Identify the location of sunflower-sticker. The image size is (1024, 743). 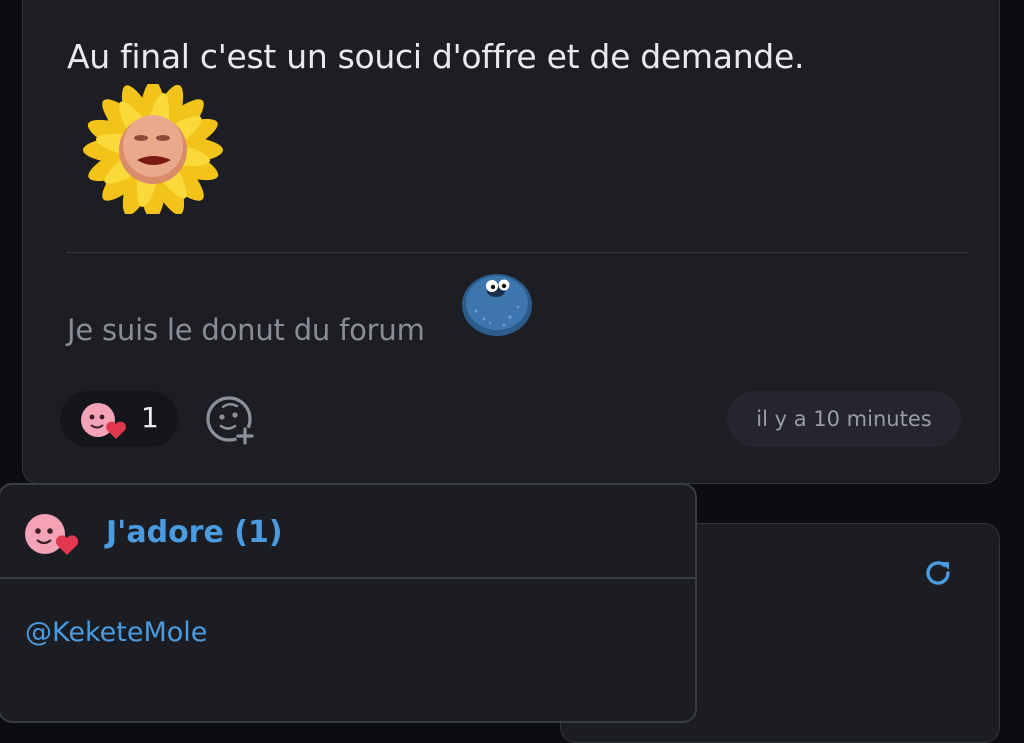
(153, 149).